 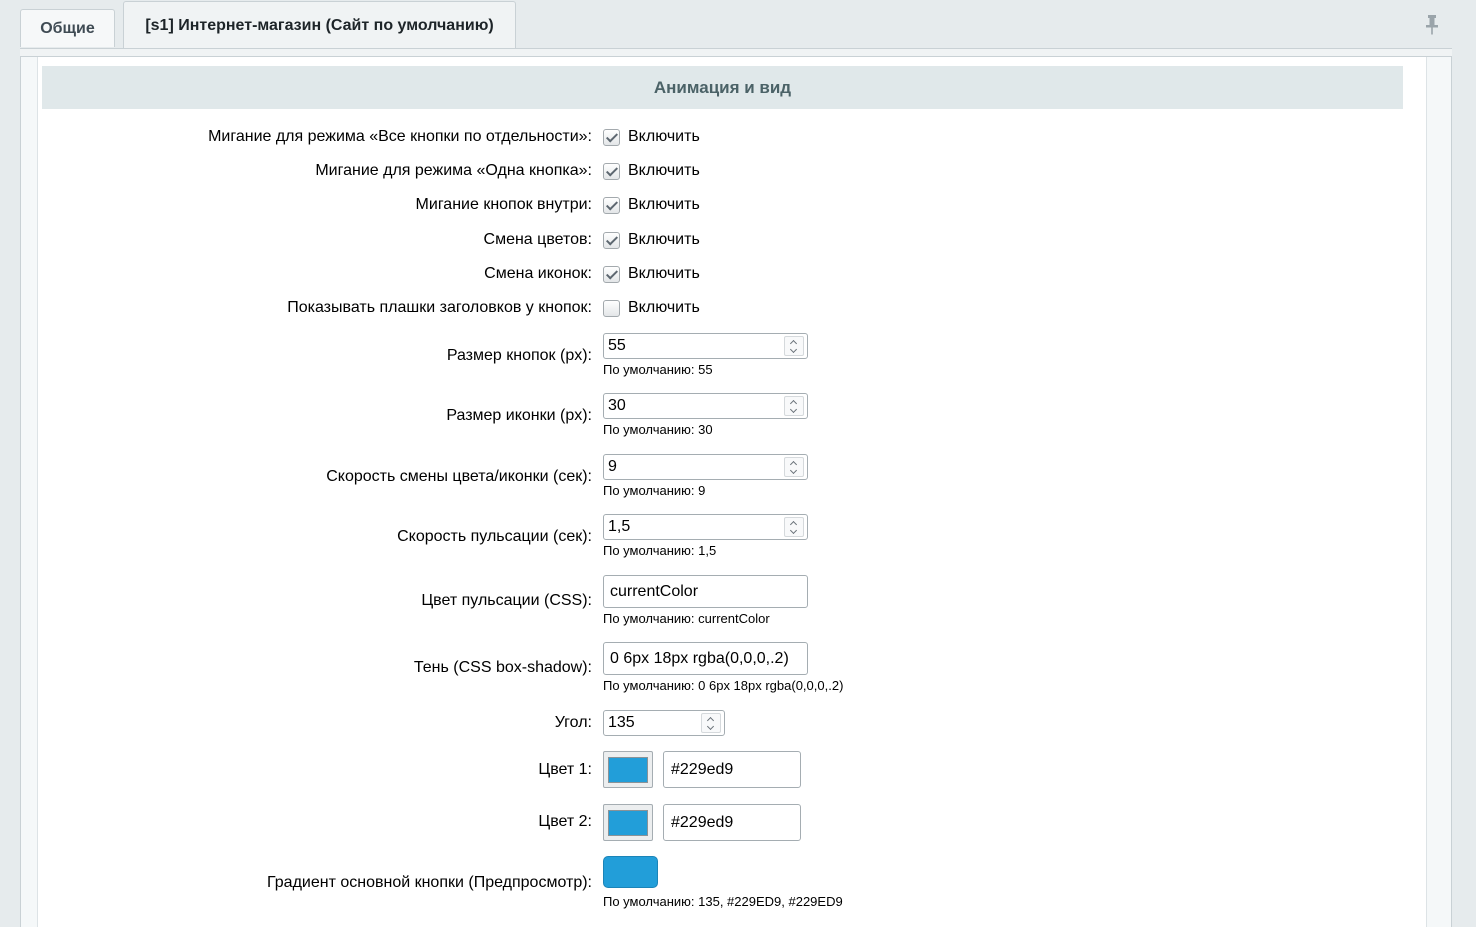 I want to click on icon-size-input: 30, so click(x=705, y=406).